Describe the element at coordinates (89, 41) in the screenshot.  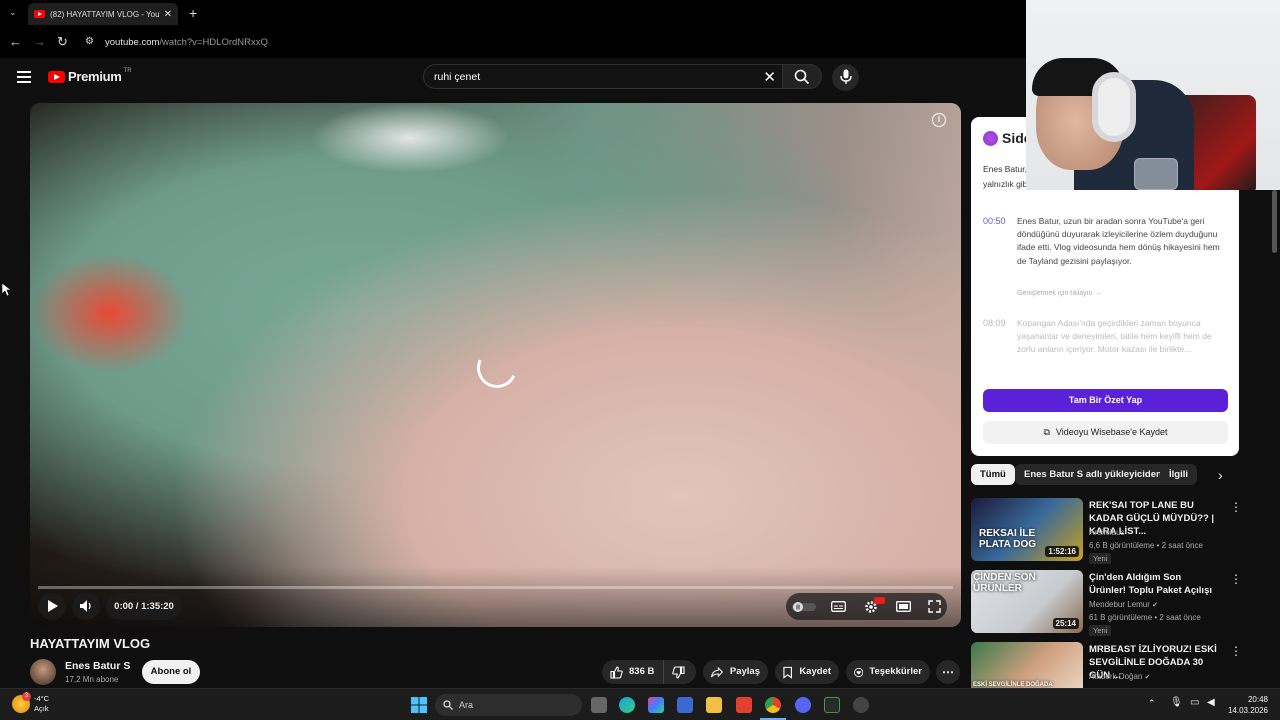
I see `site-info-icon: ⚙` at that location.